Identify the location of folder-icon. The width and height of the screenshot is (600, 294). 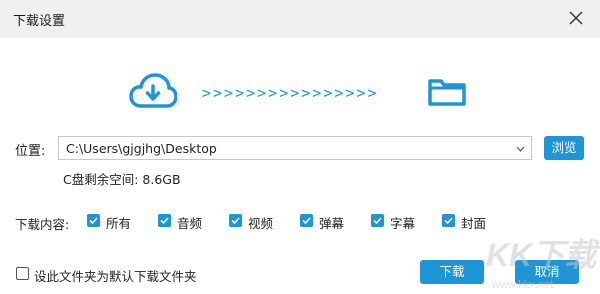
(447, 92).